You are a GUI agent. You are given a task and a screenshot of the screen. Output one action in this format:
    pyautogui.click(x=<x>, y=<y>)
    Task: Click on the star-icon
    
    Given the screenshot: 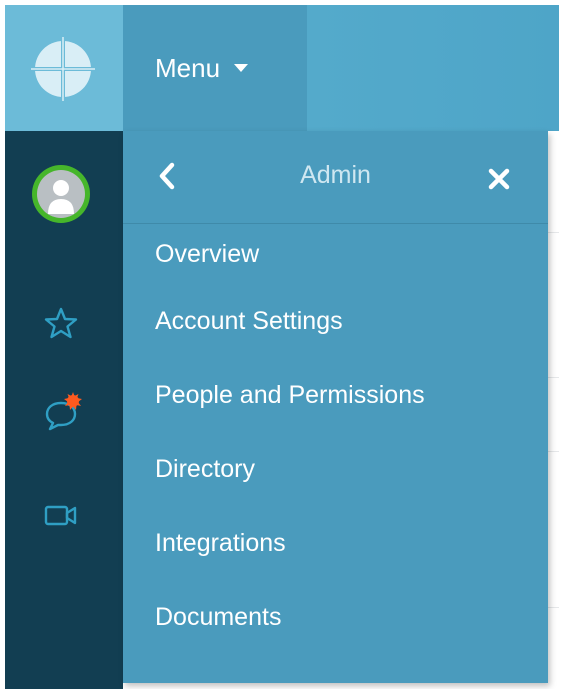 What is the action you would take?
    pyautogui.click(x=61, y=323)
    